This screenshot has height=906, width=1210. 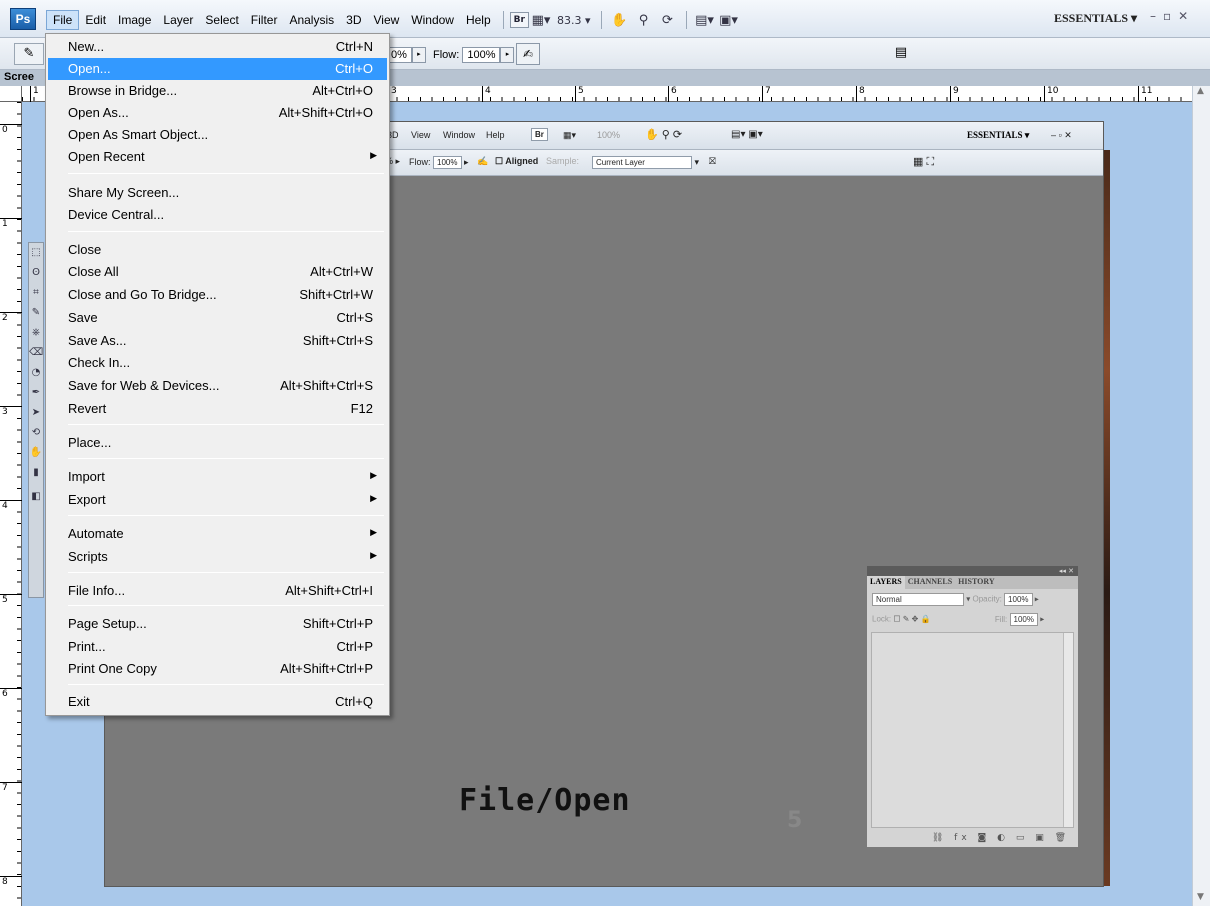 What do you see at coordinates (36, 472) in the screenshot?
I see `color-swatch-icon: ▮` at bounding box center [36, 472].